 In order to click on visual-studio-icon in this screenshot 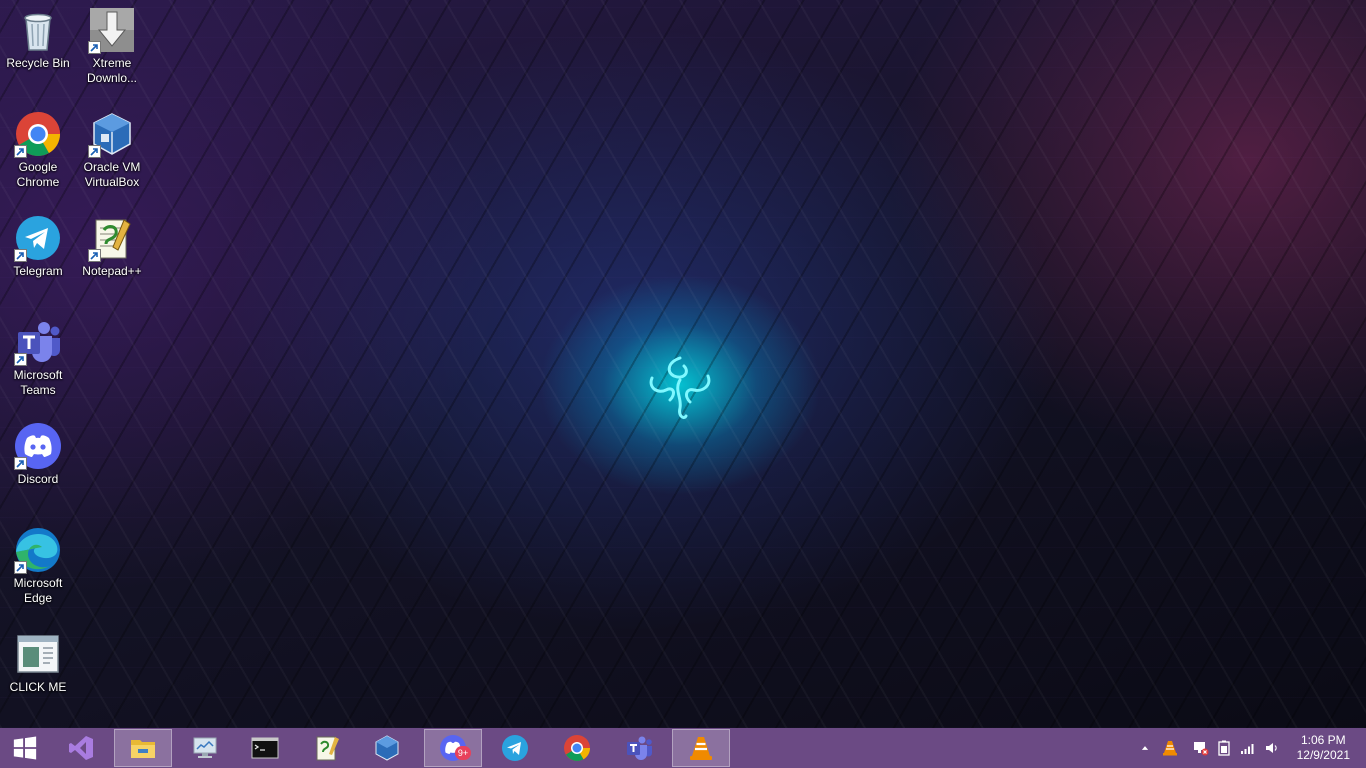, I will do `click(81, 748)`.